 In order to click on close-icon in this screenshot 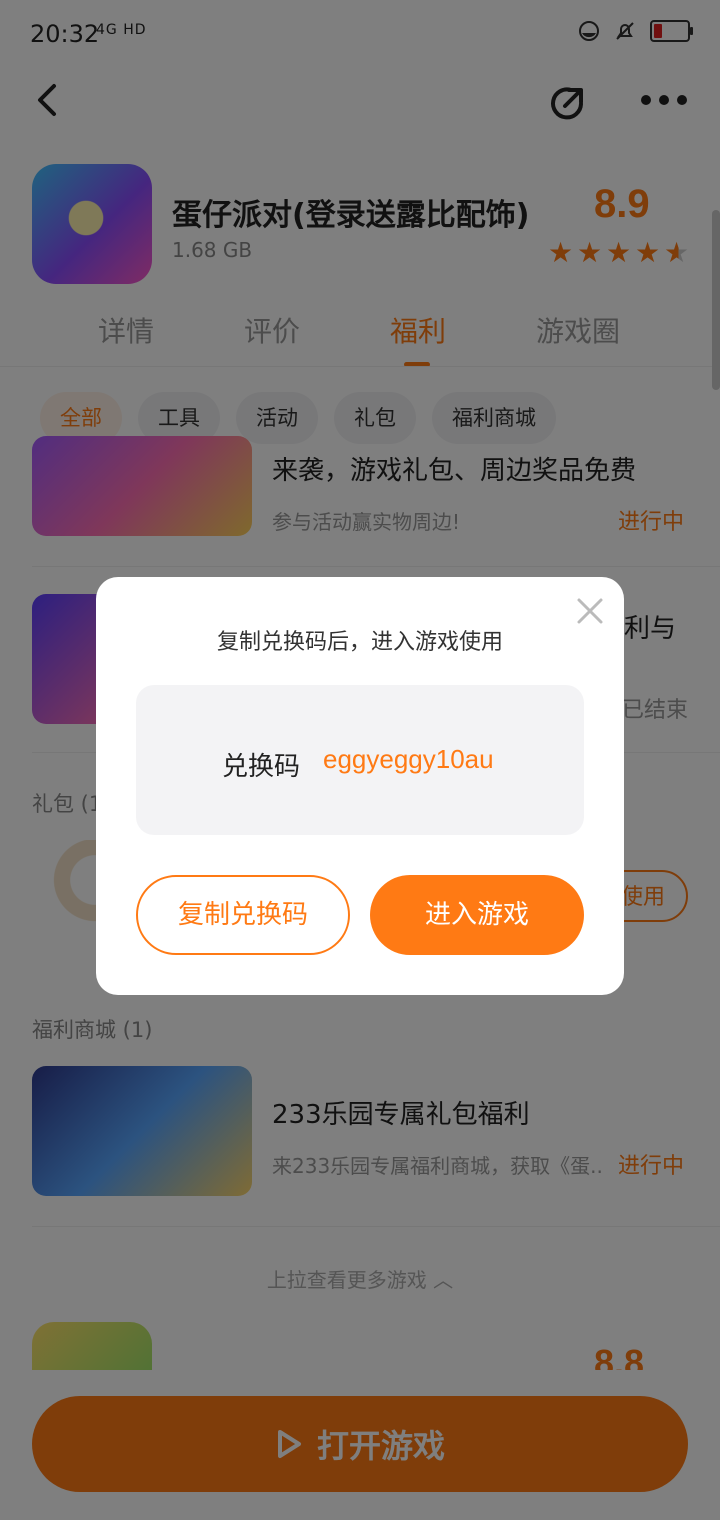, I will do `click(590, 611)`.